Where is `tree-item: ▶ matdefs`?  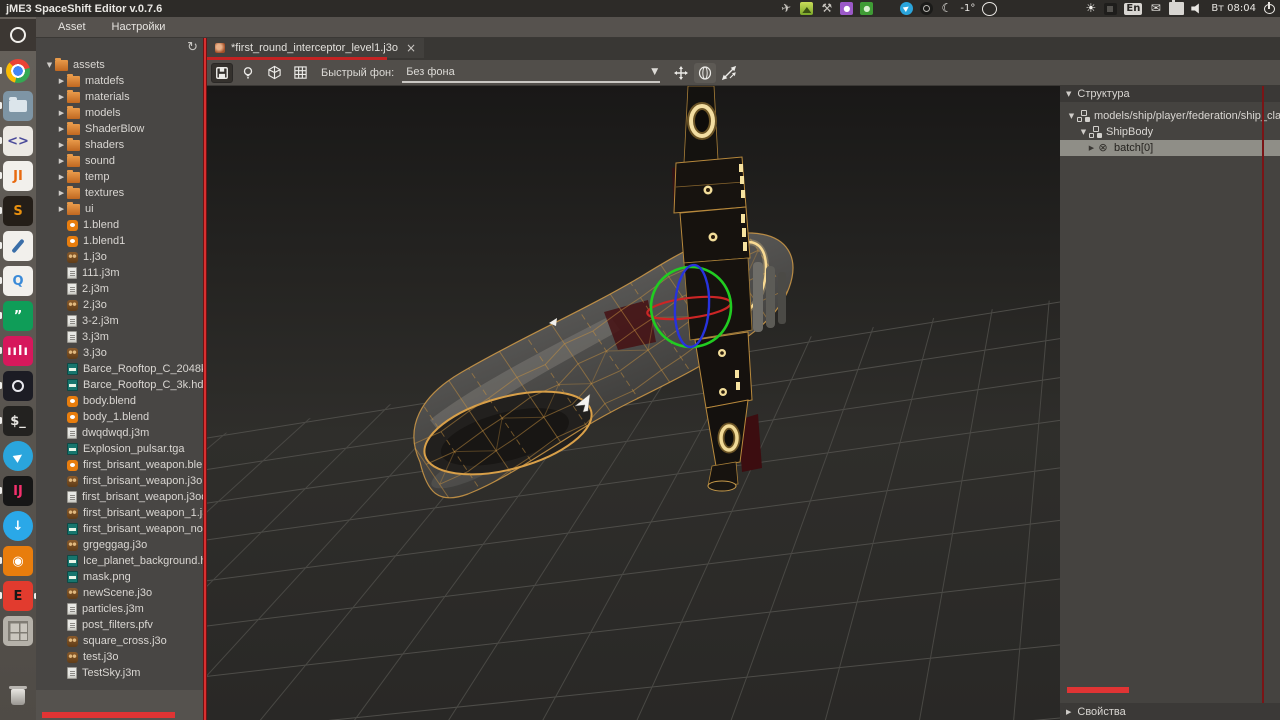 tree-item: ▶ matdefs is located at coordinates (119, 81).